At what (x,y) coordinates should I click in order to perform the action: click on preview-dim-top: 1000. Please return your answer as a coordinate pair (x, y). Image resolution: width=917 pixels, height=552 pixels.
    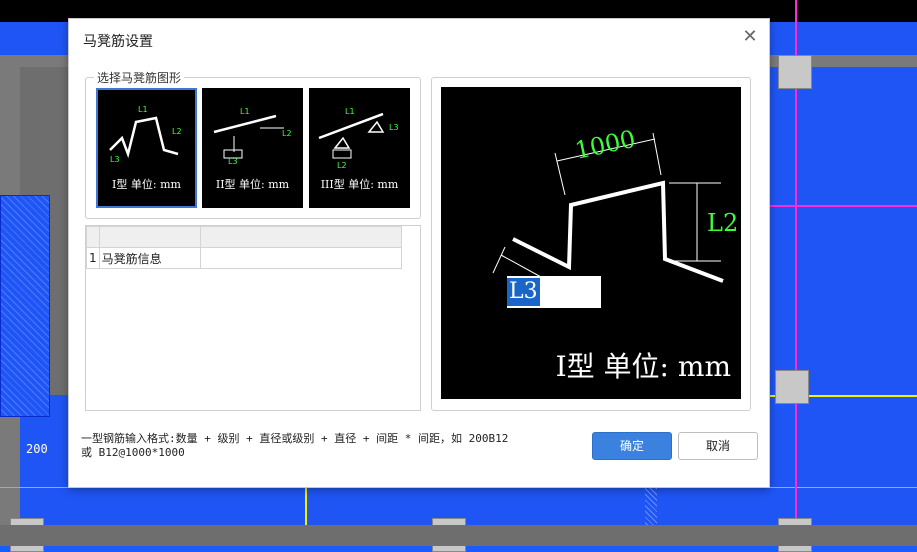
    Looking at the image, I should click on (605, 145).